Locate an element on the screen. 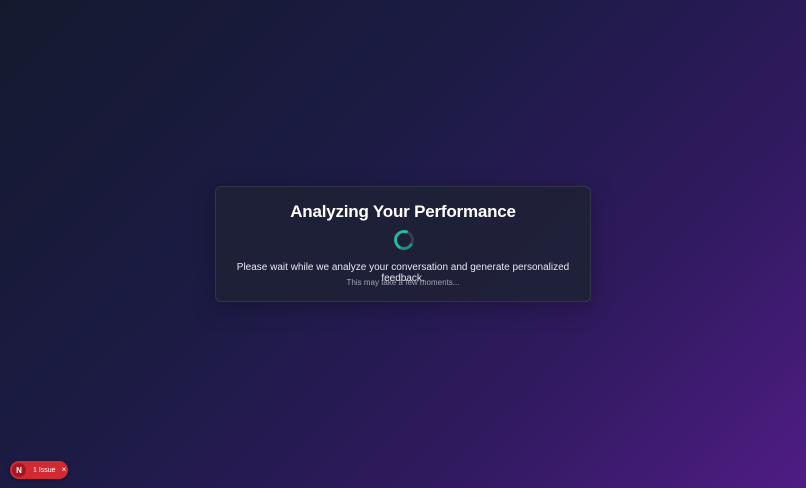 Image resolution: width=806 pixels, height=488 pixels. loading-spinner-icon is located at coordinates (404, 240).